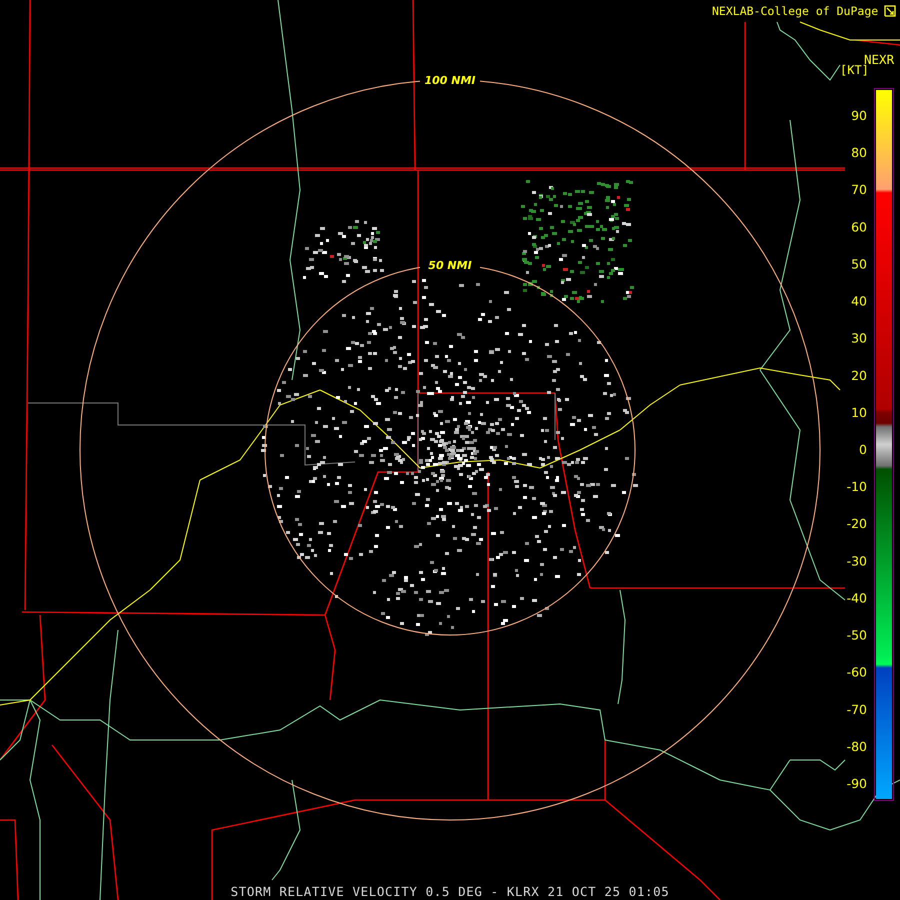 This screenshot has width=900, height=900. What do you see at coordinates (859, 264) in the screenshot?
I see `legend-tick-label: 50` at bounding box center [859, 264].